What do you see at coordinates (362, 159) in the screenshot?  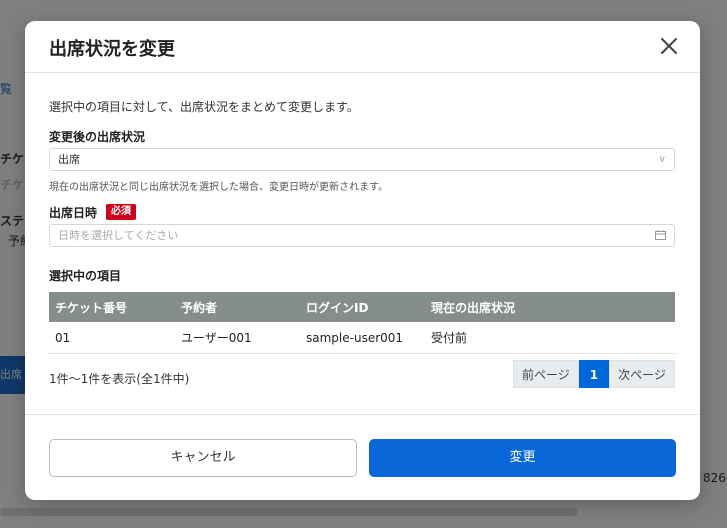 I see `status-select: 出席 ∨` at bounding box center [362, 159].